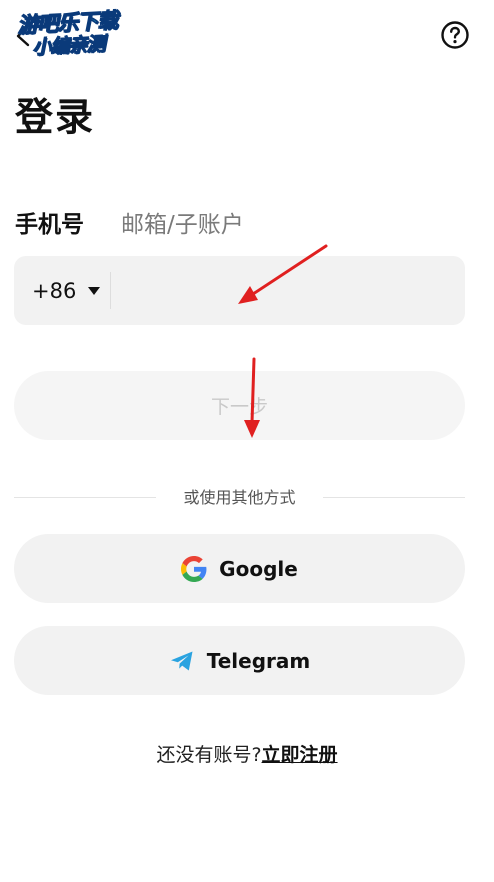  I want to click on next-button: 下一步, so click(239, 405).